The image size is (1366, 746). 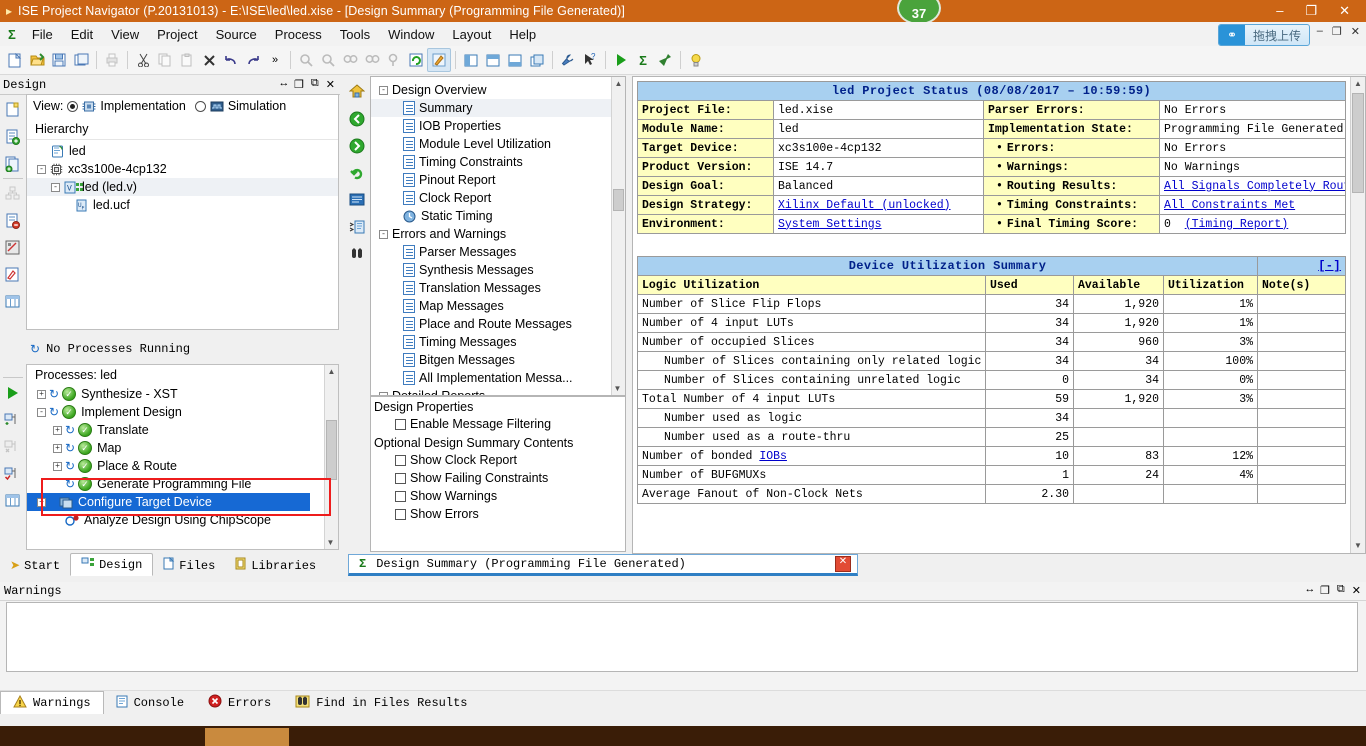 What do you see at coordinates (1309, 591) in the screenshot?
I see `warnings-dock-button: ↔` at bounding box center [1309, 591].